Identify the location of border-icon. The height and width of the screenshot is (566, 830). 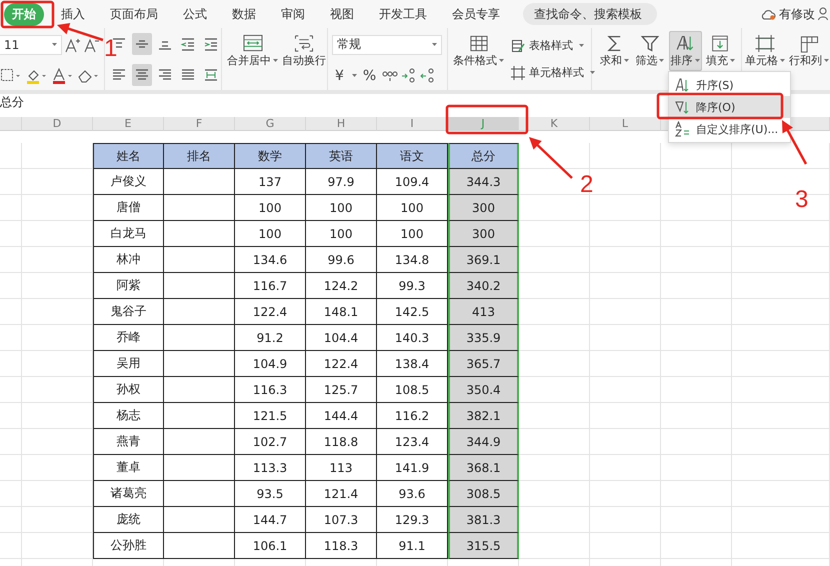
(10, 76).